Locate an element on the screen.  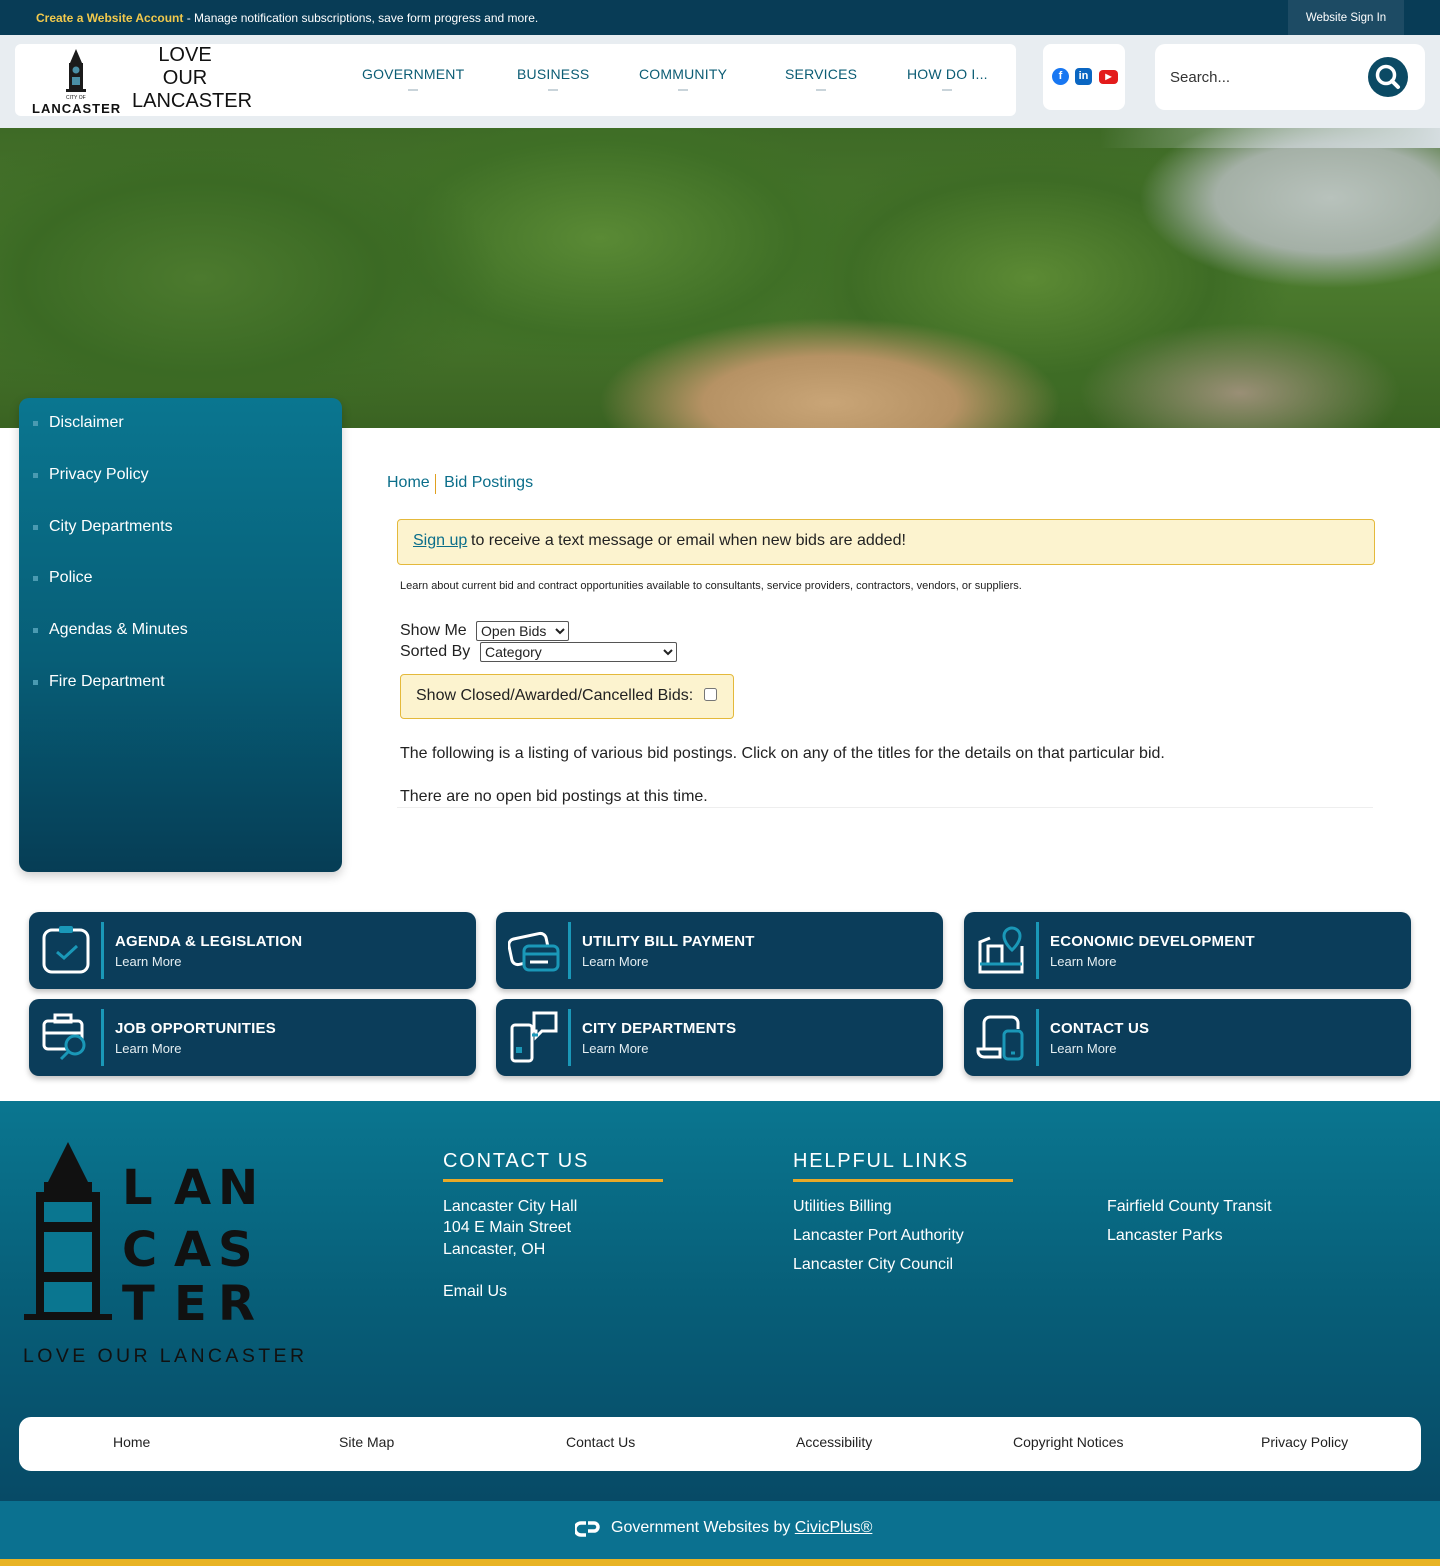
tile-title: AGENDA & LEGISLATION is located at coordinates (209, 941).